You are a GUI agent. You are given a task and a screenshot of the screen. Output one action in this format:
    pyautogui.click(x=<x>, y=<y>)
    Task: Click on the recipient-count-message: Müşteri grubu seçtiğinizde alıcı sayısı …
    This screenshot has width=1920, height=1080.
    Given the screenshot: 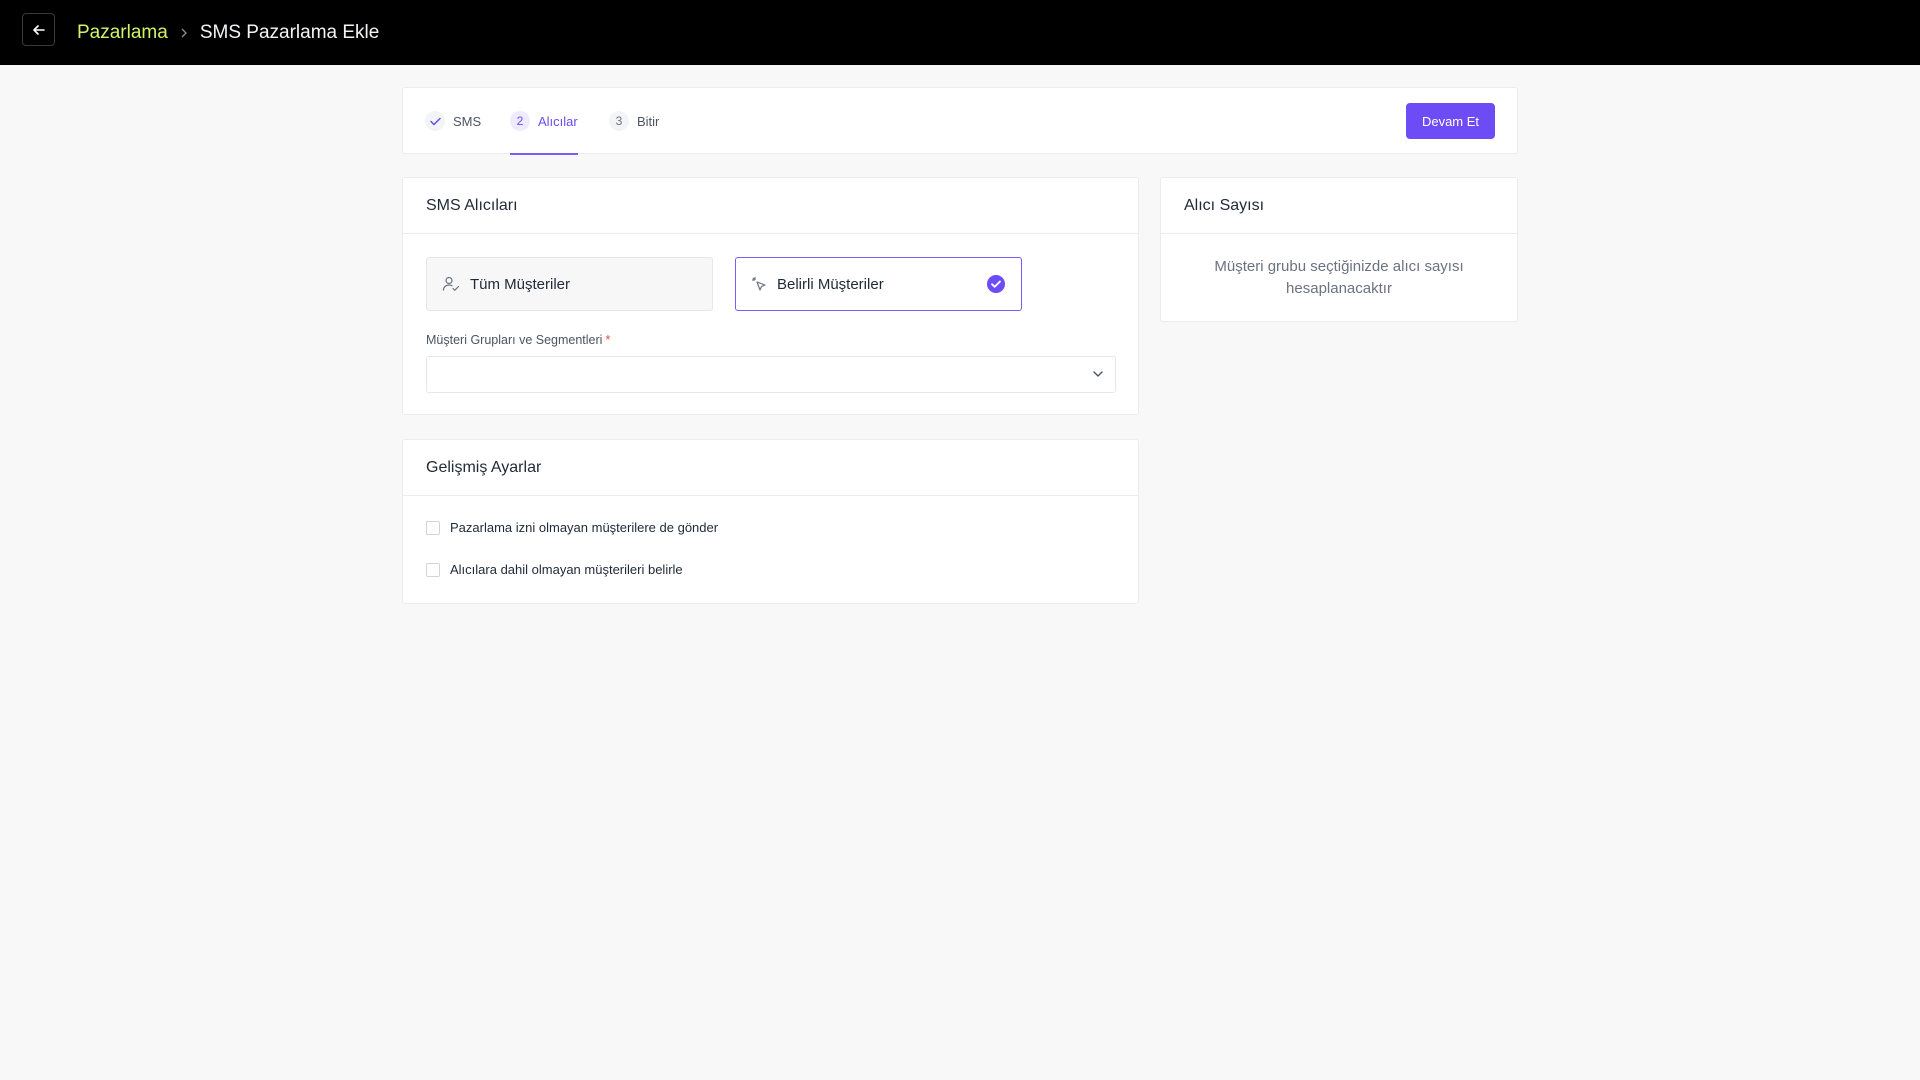 What is the action you would take?
    pyautogui.click(x=1339, y=277)
    